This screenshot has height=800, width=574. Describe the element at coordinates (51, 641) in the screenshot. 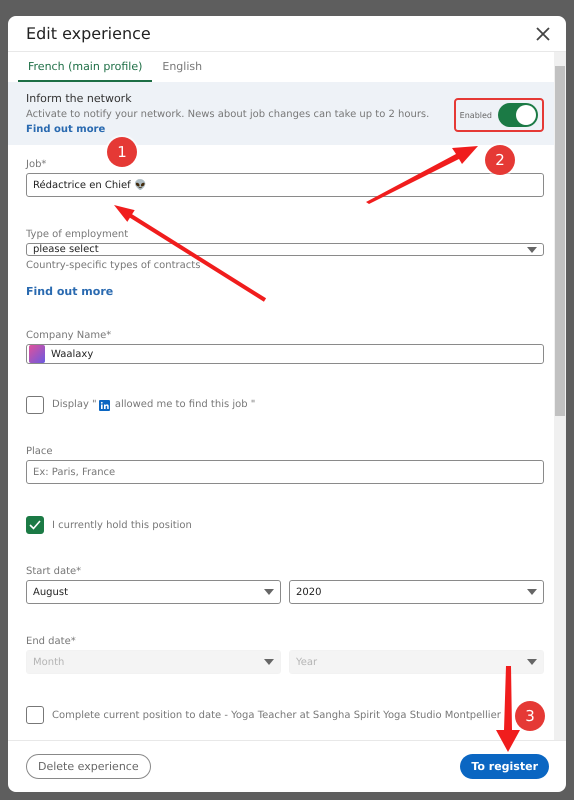

I see `field-label: End date*` at that location.